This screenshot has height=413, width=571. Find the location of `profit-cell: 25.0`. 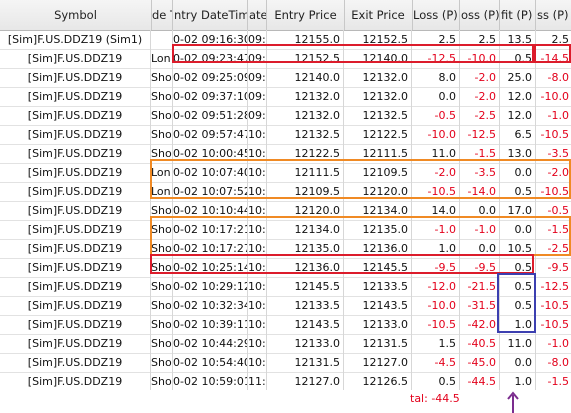

profit-cell: 25.0 is located at coordinates (518, 77).